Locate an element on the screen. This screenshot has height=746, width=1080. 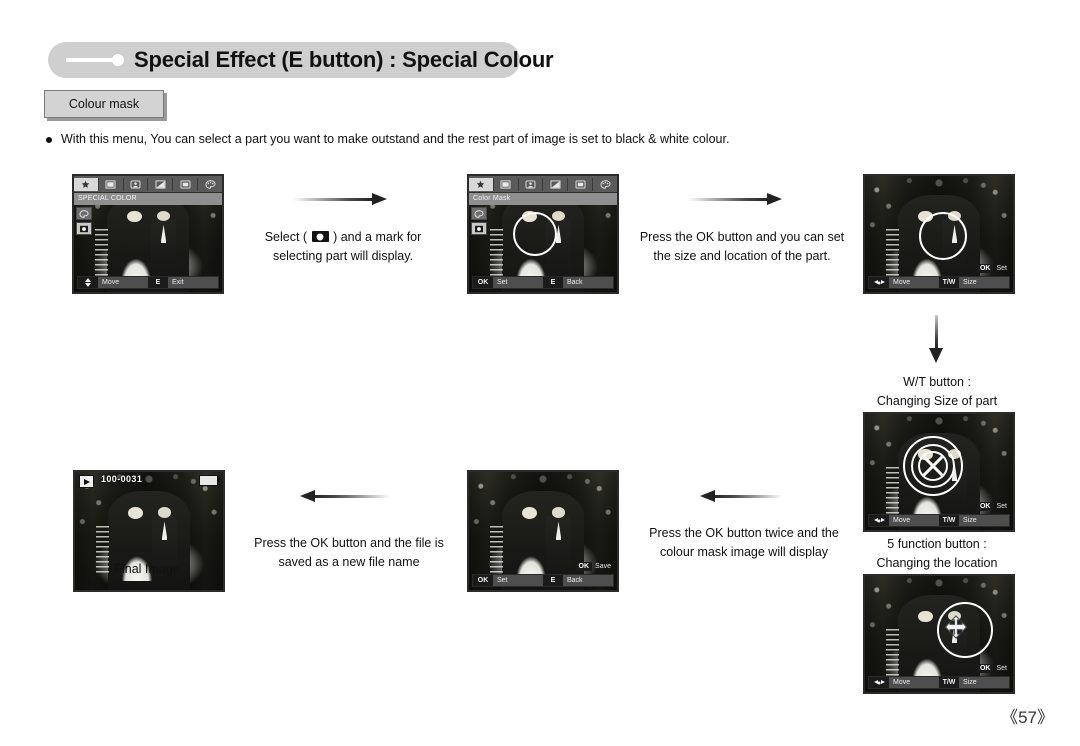
move-cursor-icon is located at coordinates (958, 627).